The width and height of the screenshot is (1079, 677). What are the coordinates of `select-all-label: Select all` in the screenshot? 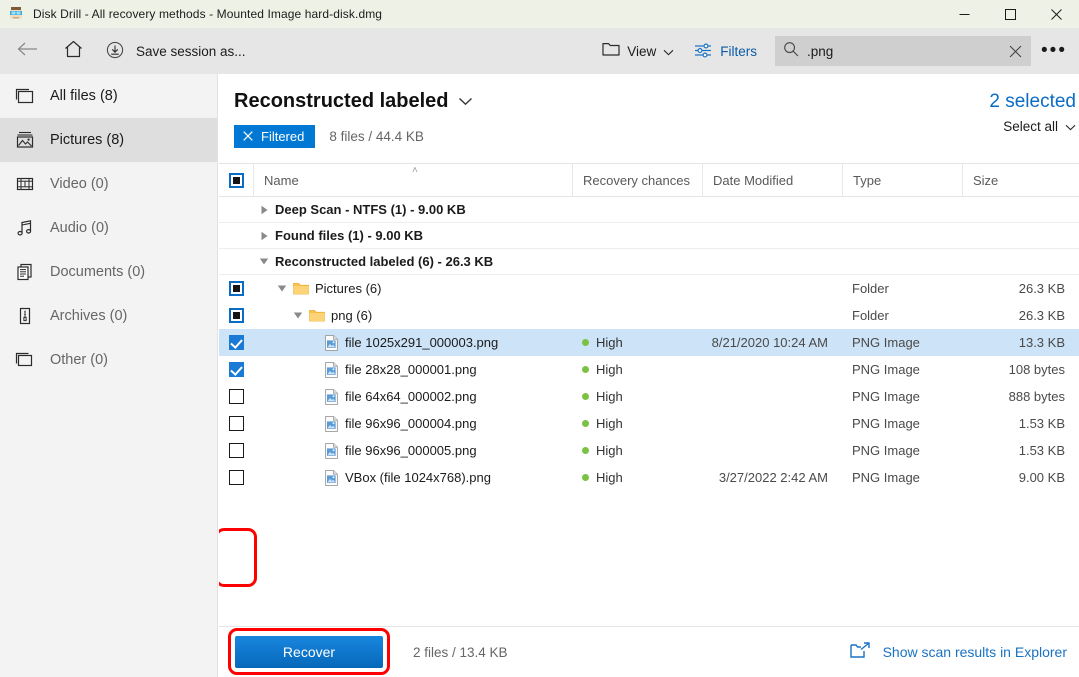 It's located at (1030, 126).